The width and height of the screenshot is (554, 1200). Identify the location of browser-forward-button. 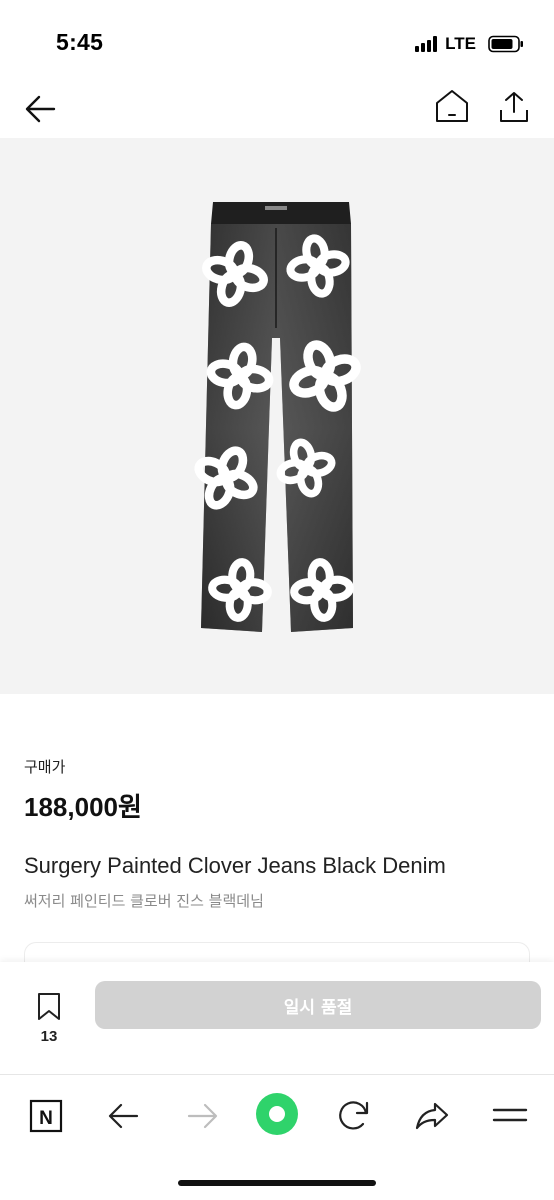
(202, 1115).